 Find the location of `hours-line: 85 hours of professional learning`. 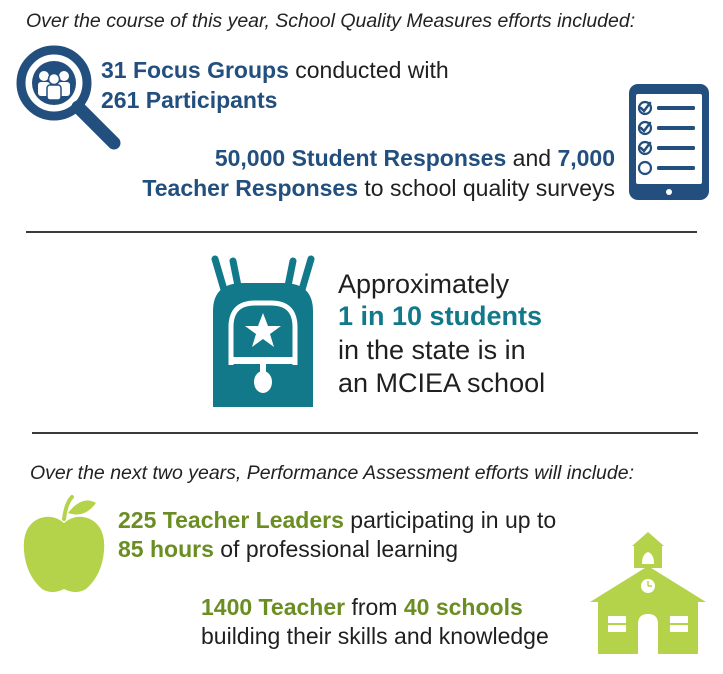

hours-line: 85 hours of professional learning is located at coordinates (288, 549).